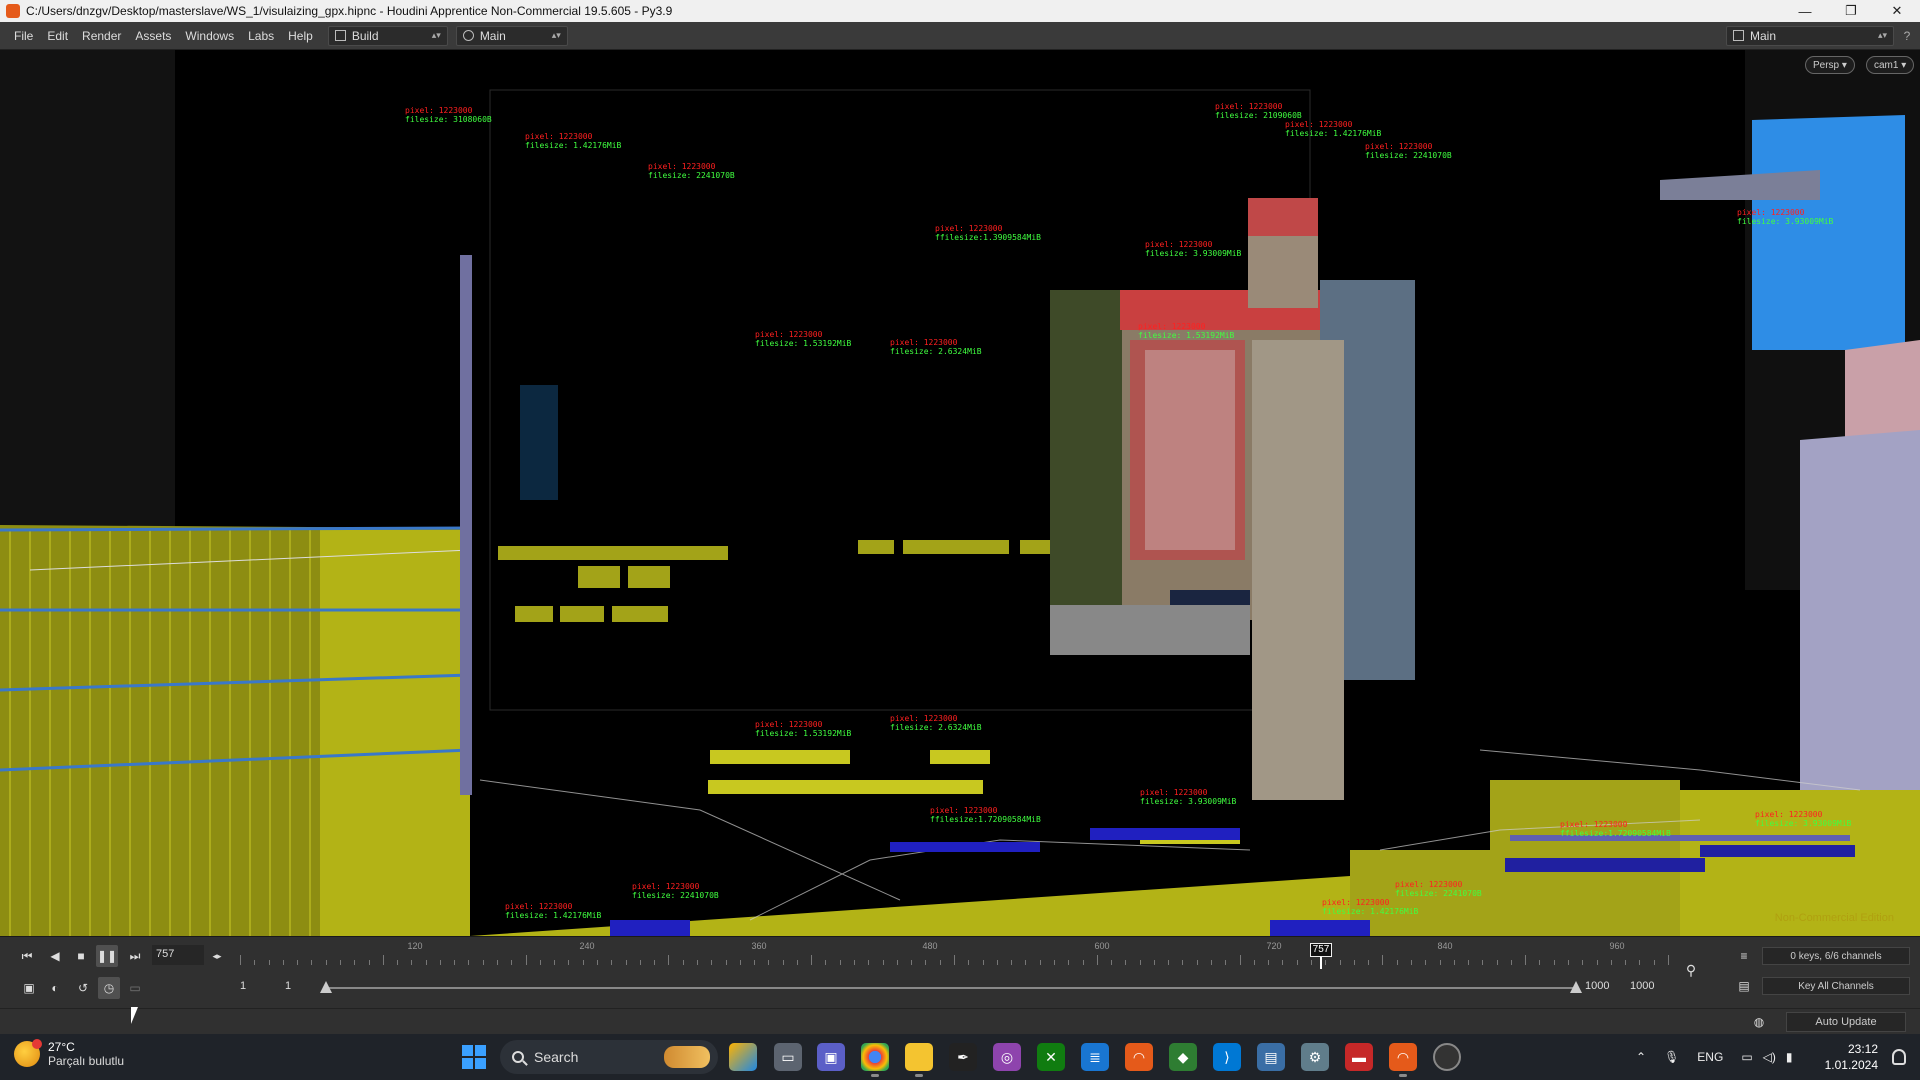 The image size is (1920, 1080). What do you see at coordinates (1139, 1057) in the screenshot?
I see `houdini-launcher-icon: ◠` at bounding box center [1139, 1057].